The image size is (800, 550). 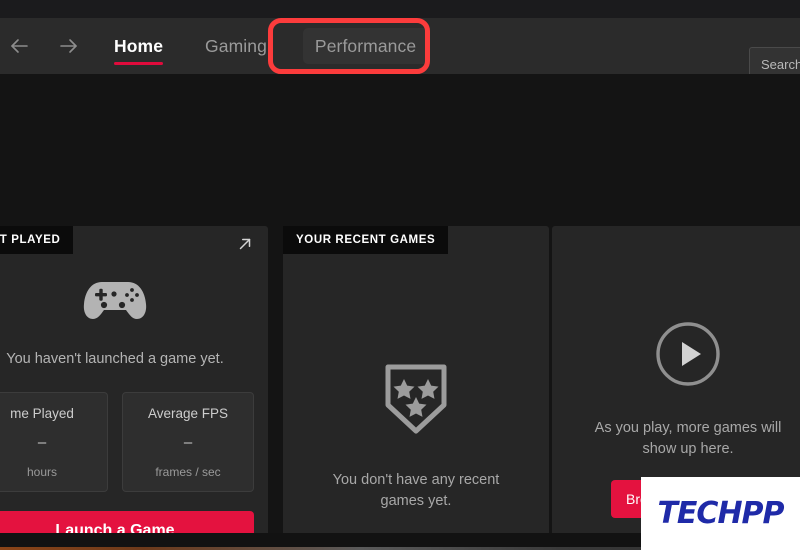 I want to click on recent-games-empty-message: You don't have any recent games yet., so click(x=416, y=491).